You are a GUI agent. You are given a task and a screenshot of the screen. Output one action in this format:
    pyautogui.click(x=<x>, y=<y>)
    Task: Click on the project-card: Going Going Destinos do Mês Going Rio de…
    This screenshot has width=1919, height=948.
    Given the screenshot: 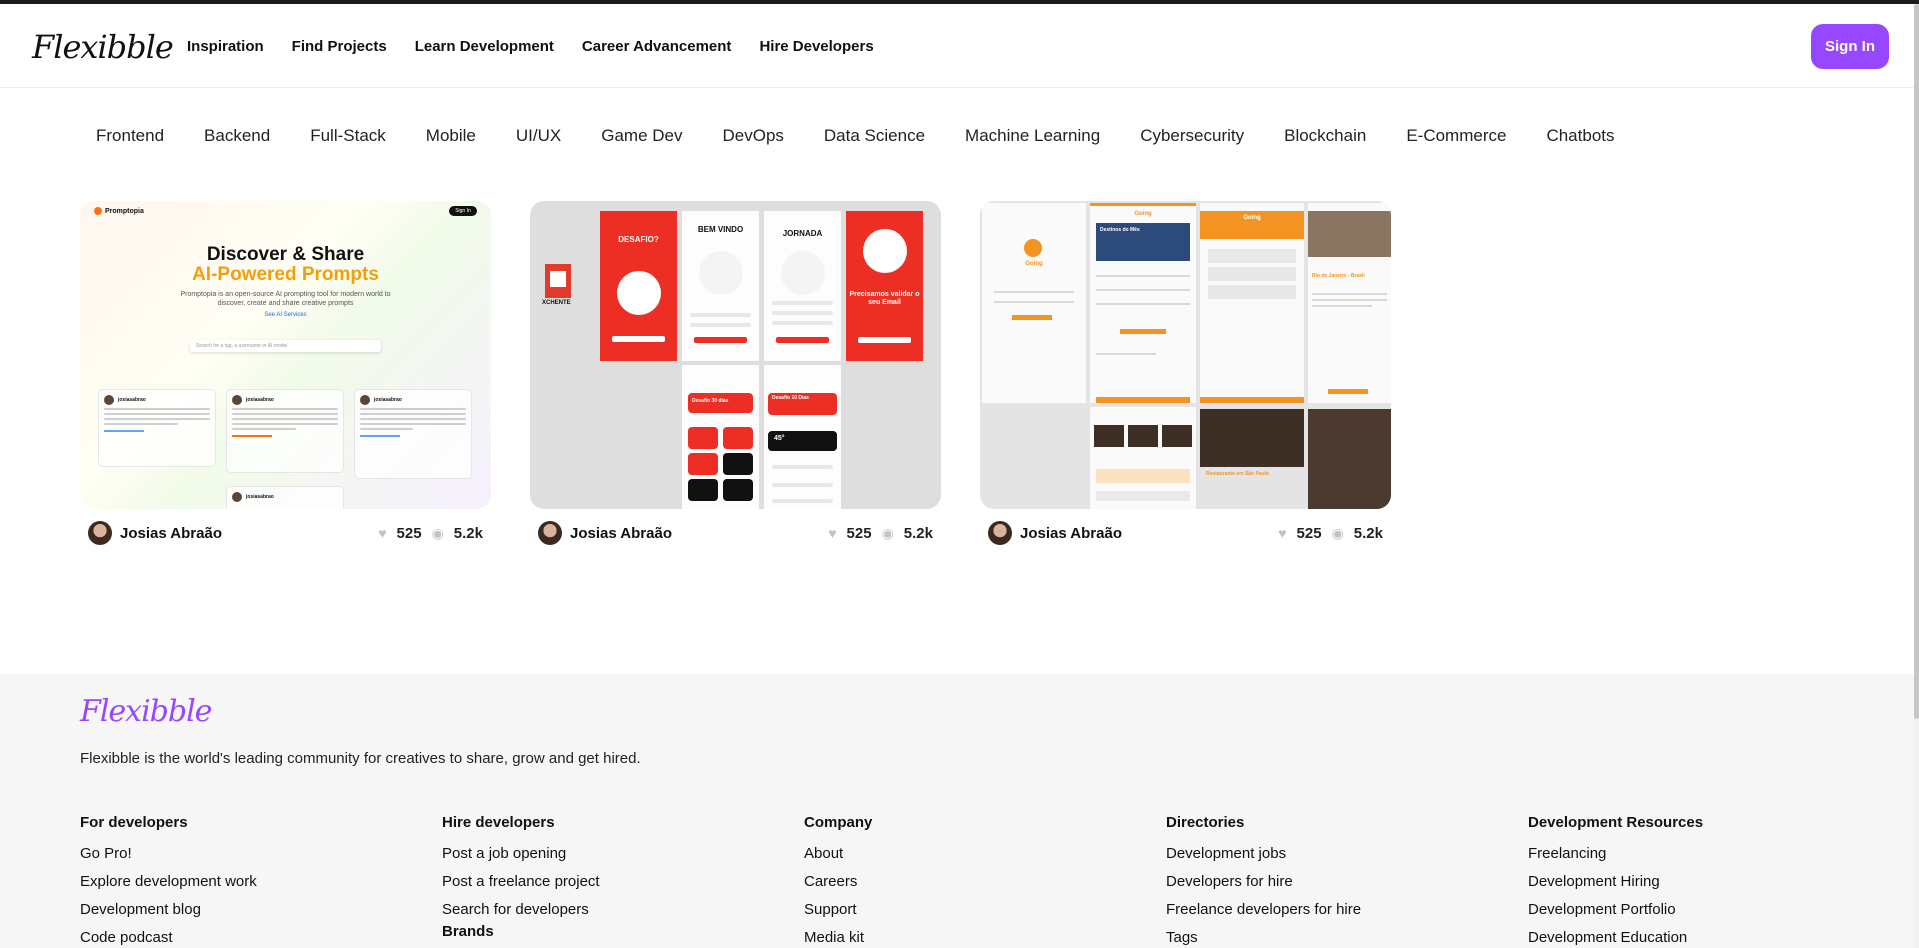 What is the action you would take?
    pyautogui.click(x=1185, y=373)
    